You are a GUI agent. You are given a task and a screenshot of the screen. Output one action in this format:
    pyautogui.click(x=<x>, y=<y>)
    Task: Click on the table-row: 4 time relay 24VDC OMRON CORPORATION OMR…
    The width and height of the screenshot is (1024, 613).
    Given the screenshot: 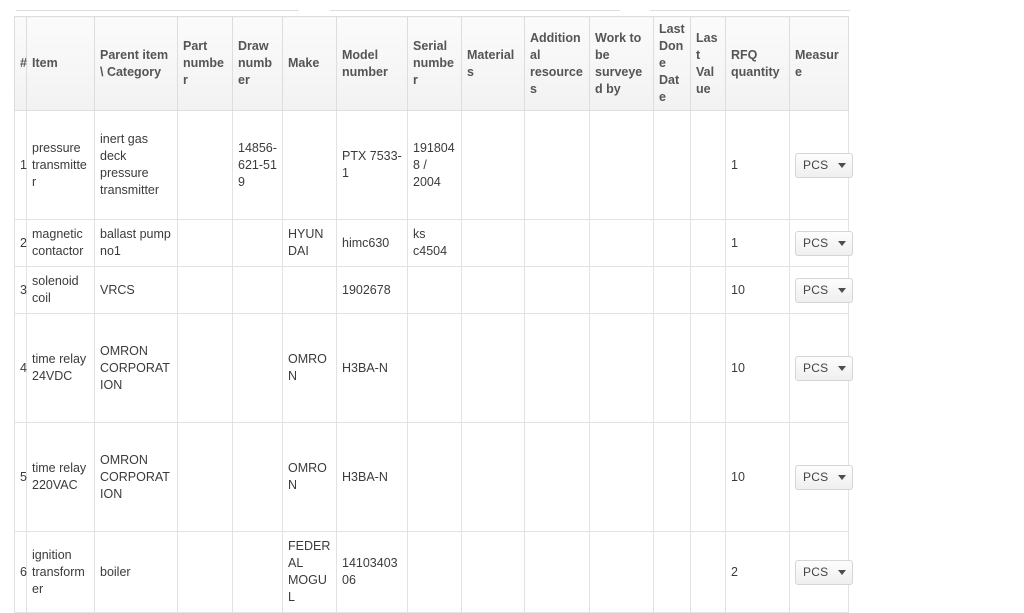 What is the action you would take?
    pyautogui.click(x=433, y=368)
    